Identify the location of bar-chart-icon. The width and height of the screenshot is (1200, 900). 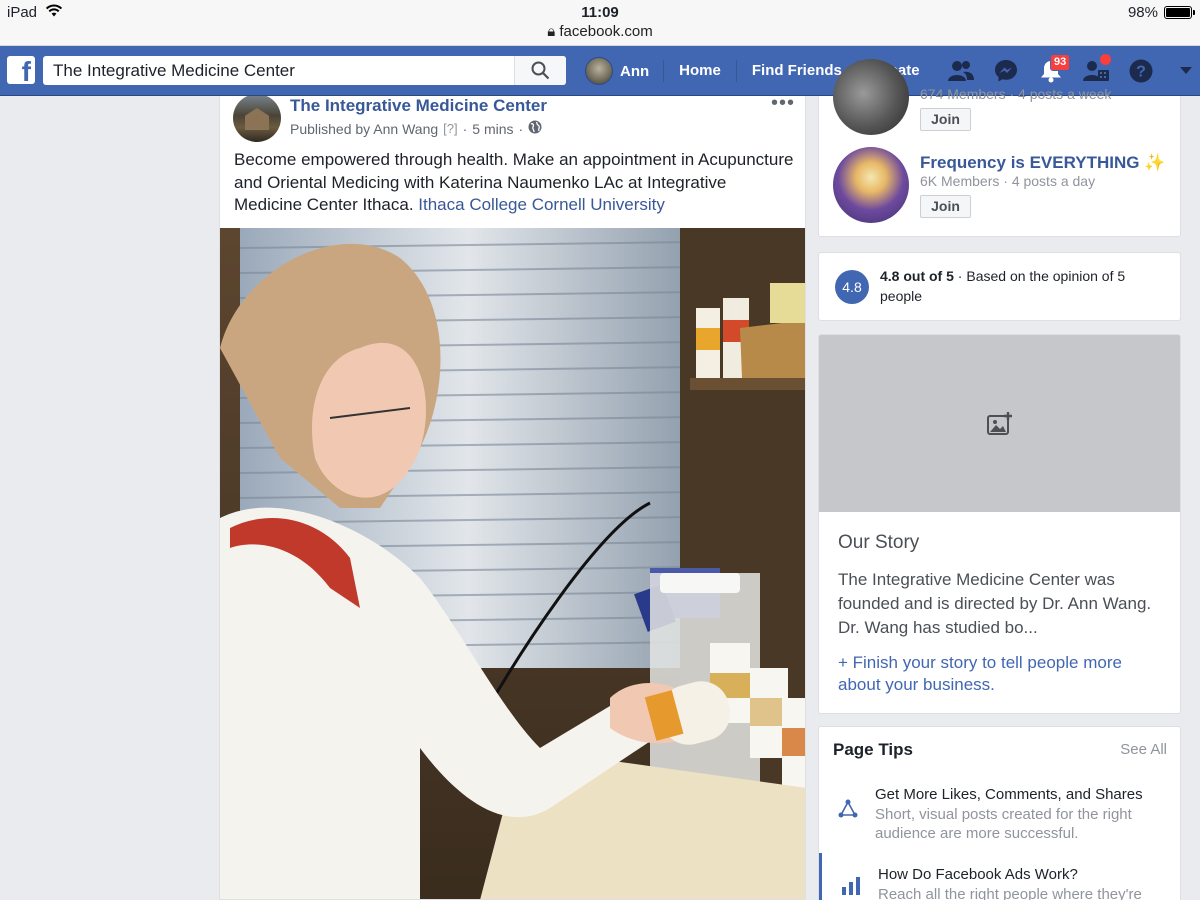
(851, 886).